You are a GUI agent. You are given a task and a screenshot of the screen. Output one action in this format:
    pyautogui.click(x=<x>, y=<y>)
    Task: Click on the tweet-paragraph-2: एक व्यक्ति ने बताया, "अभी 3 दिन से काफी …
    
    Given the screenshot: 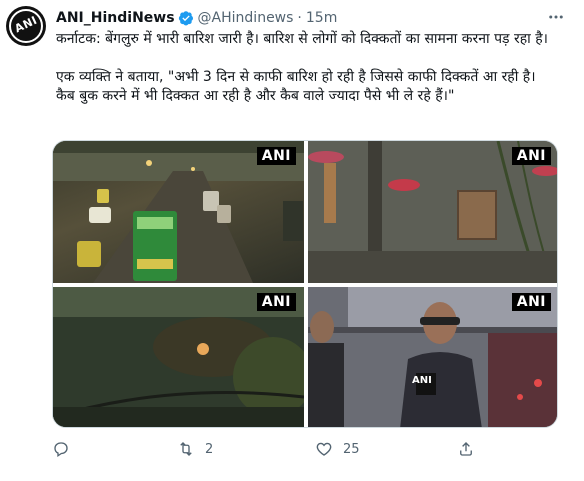 What is the action you would take?
    pyautogui.click(x=296, y=86)
    